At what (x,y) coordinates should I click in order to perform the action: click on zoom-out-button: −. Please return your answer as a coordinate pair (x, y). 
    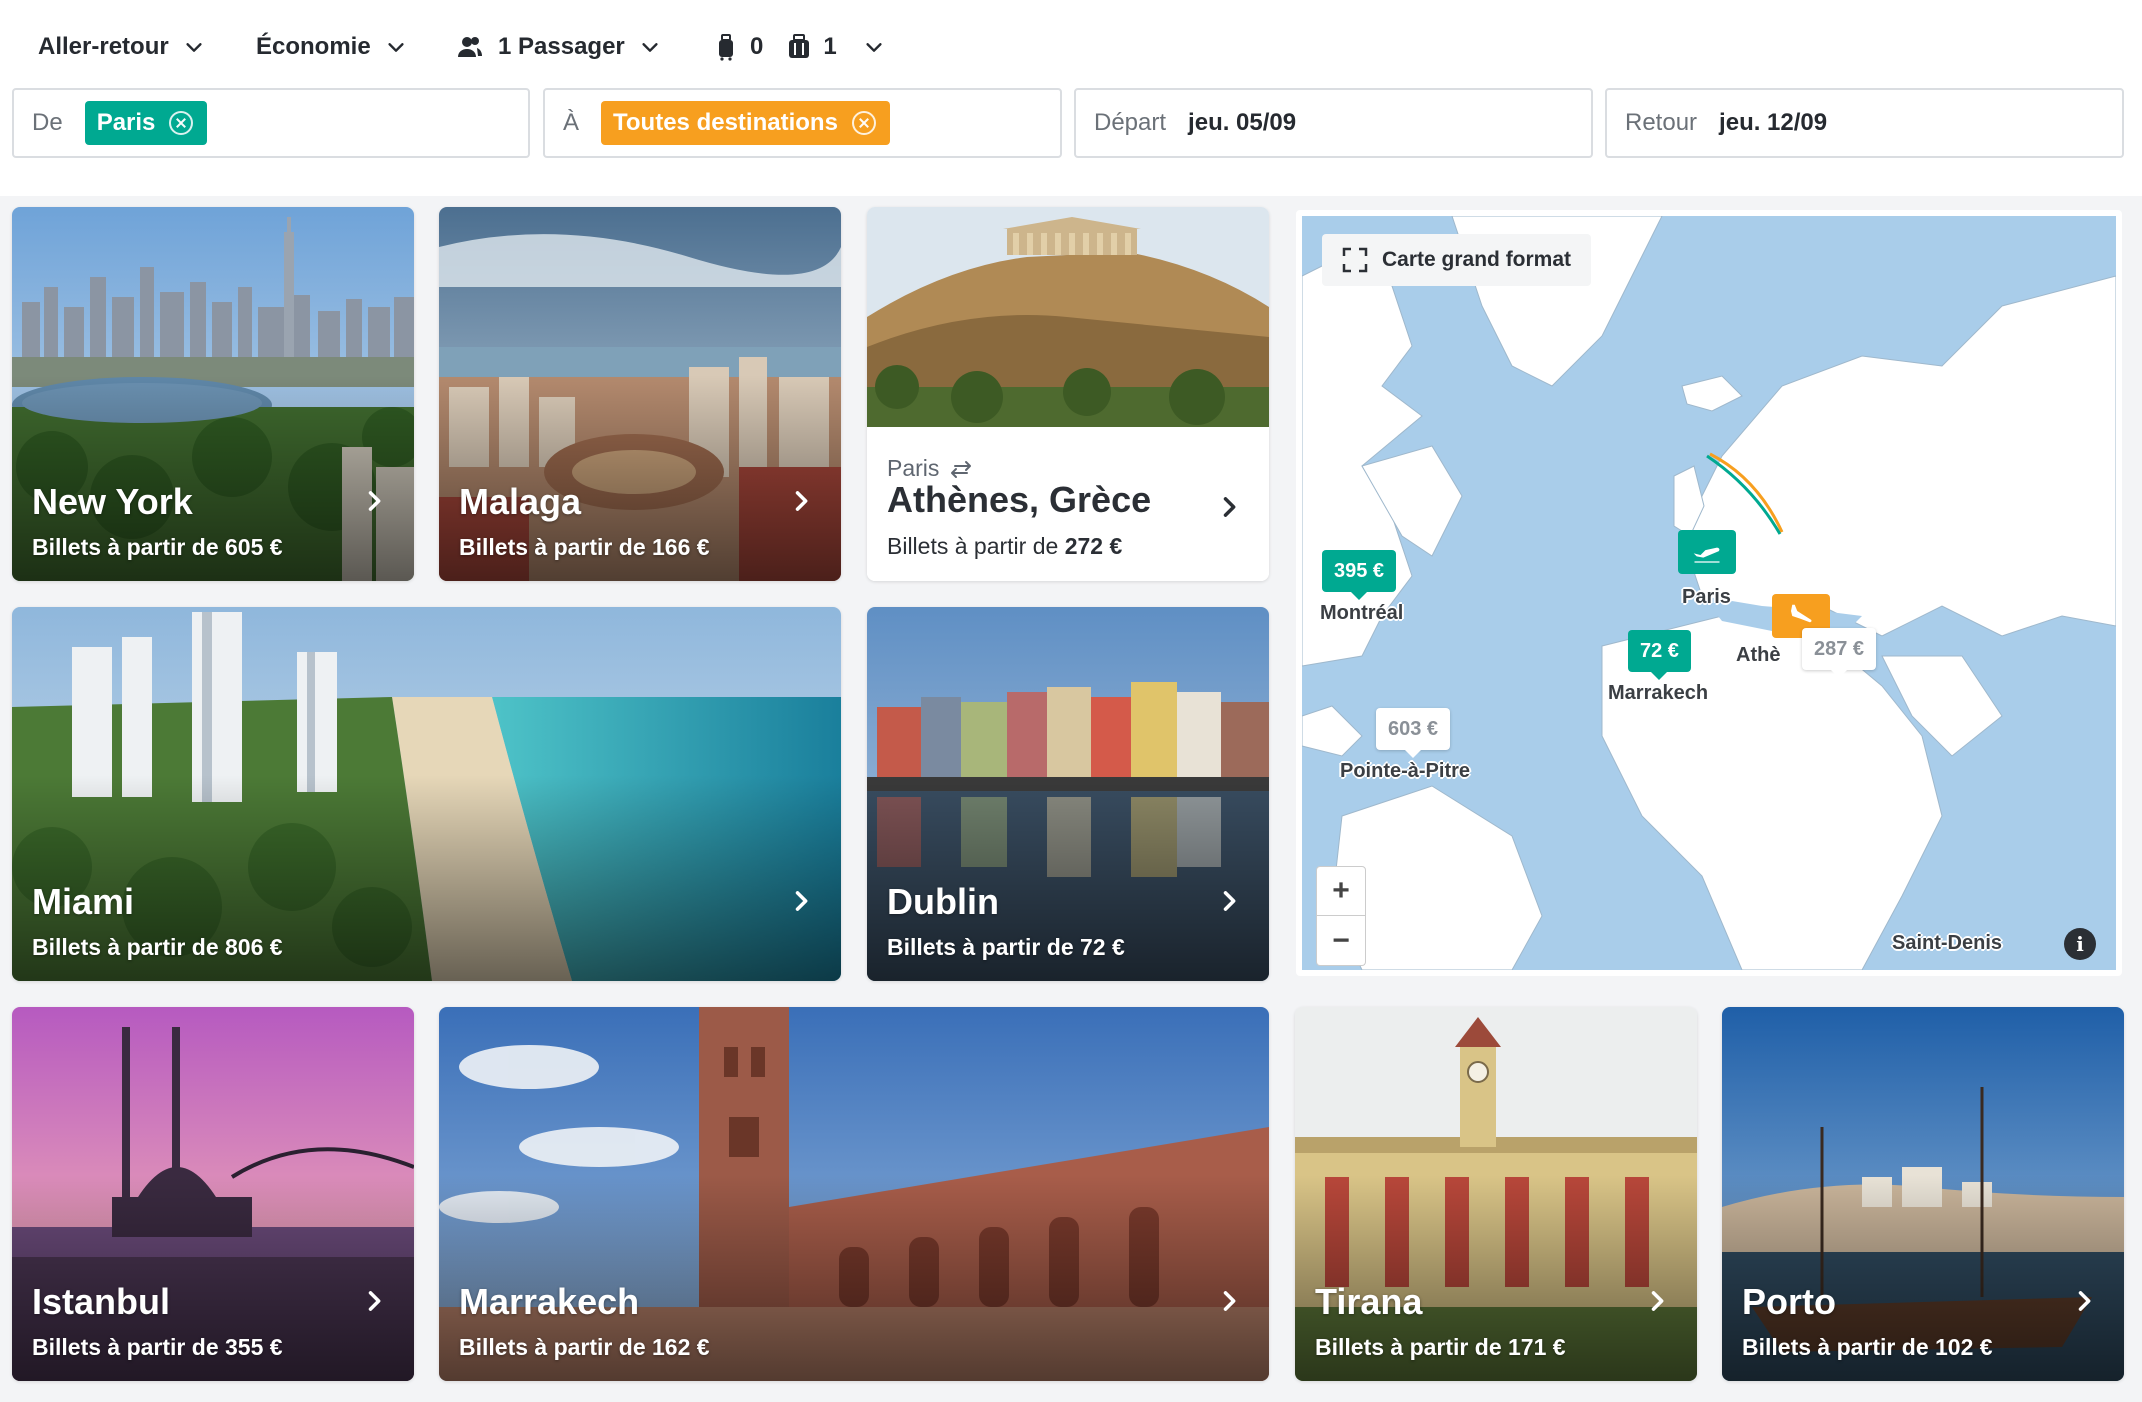
    Looking at the image, I should click on (1341, 941).